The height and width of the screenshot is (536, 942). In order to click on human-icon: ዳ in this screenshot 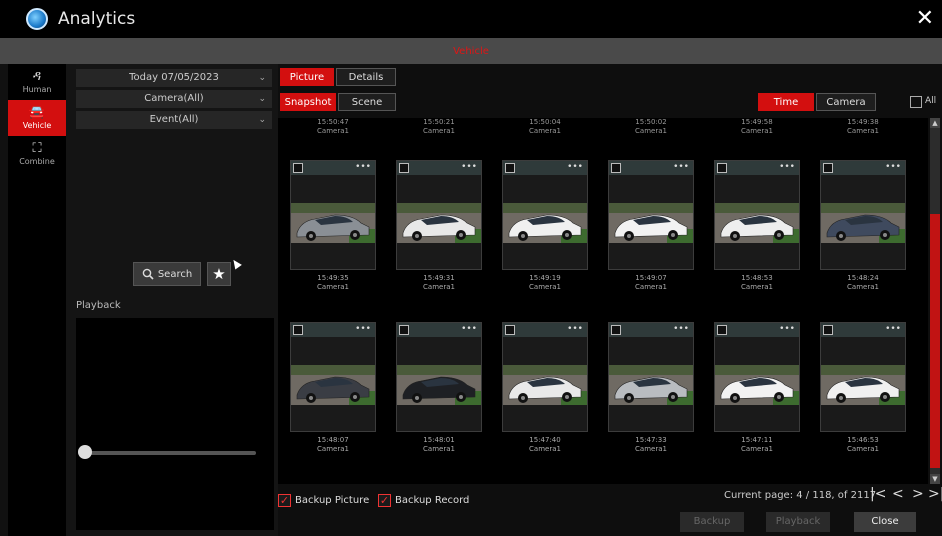, I will do `click(37, 76)`.